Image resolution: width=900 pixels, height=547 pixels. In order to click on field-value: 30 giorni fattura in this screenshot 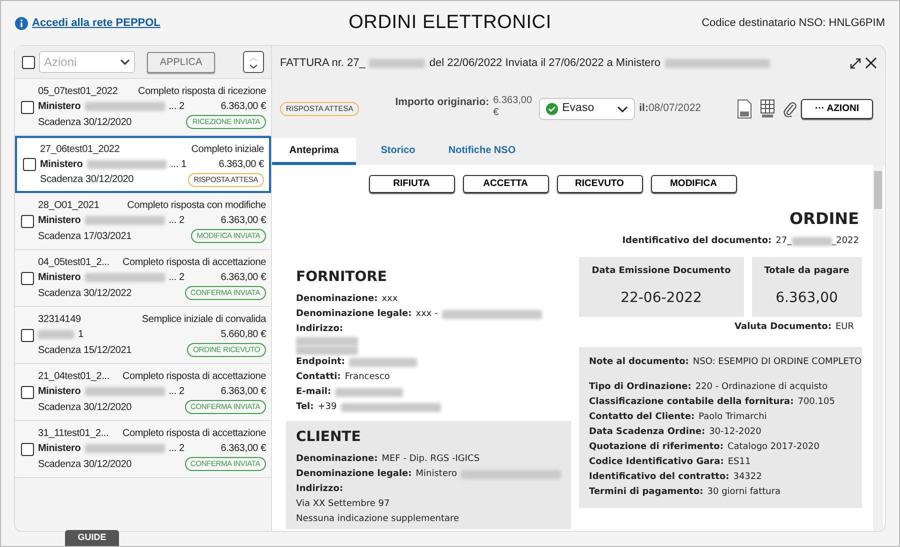, I will do `click(744, 492)`.